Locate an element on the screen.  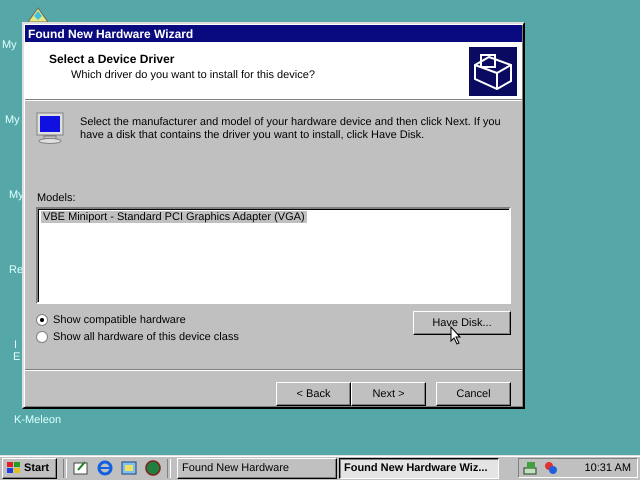
browser-icon is located at coordinates (105, 468).